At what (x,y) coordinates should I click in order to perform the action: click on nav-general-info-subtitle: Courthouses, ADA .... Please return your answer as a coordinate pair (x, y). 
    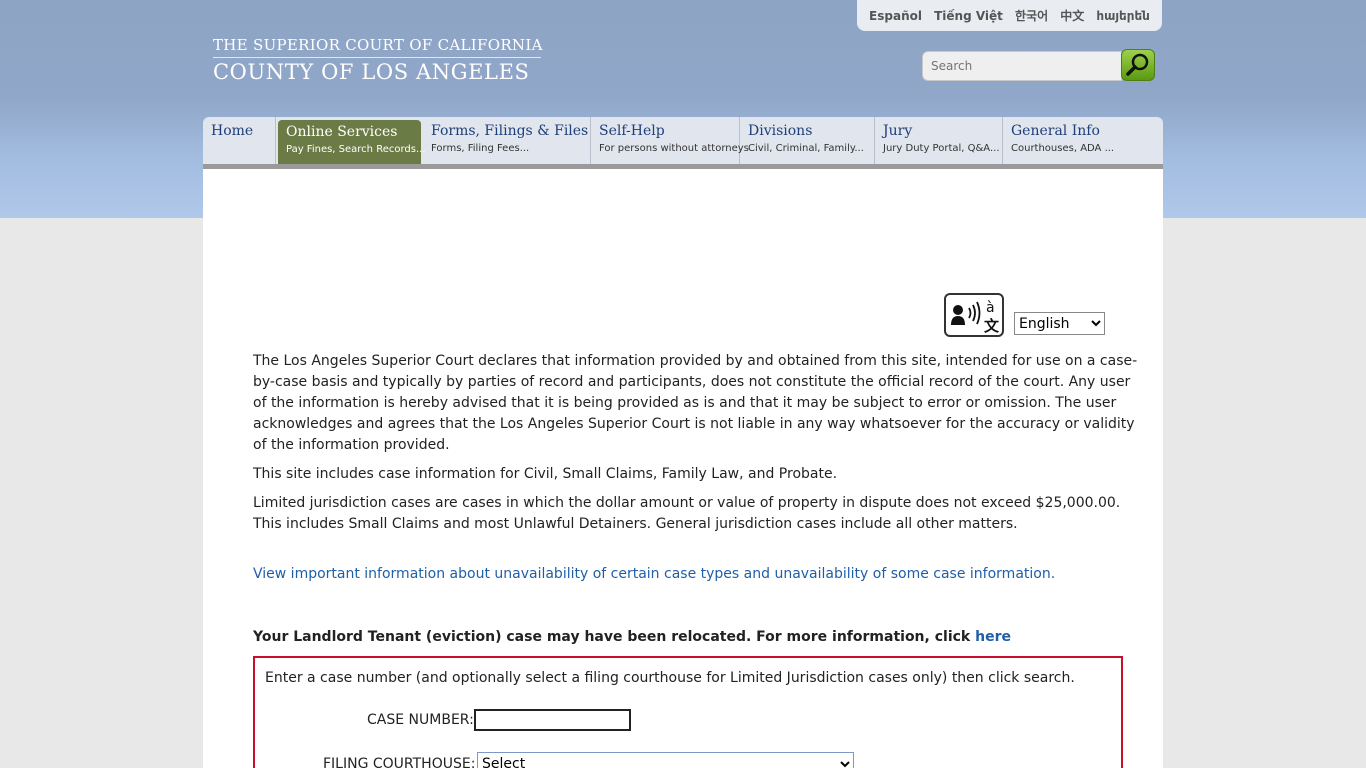
    Looking at the image, I should click on (1063, 148).